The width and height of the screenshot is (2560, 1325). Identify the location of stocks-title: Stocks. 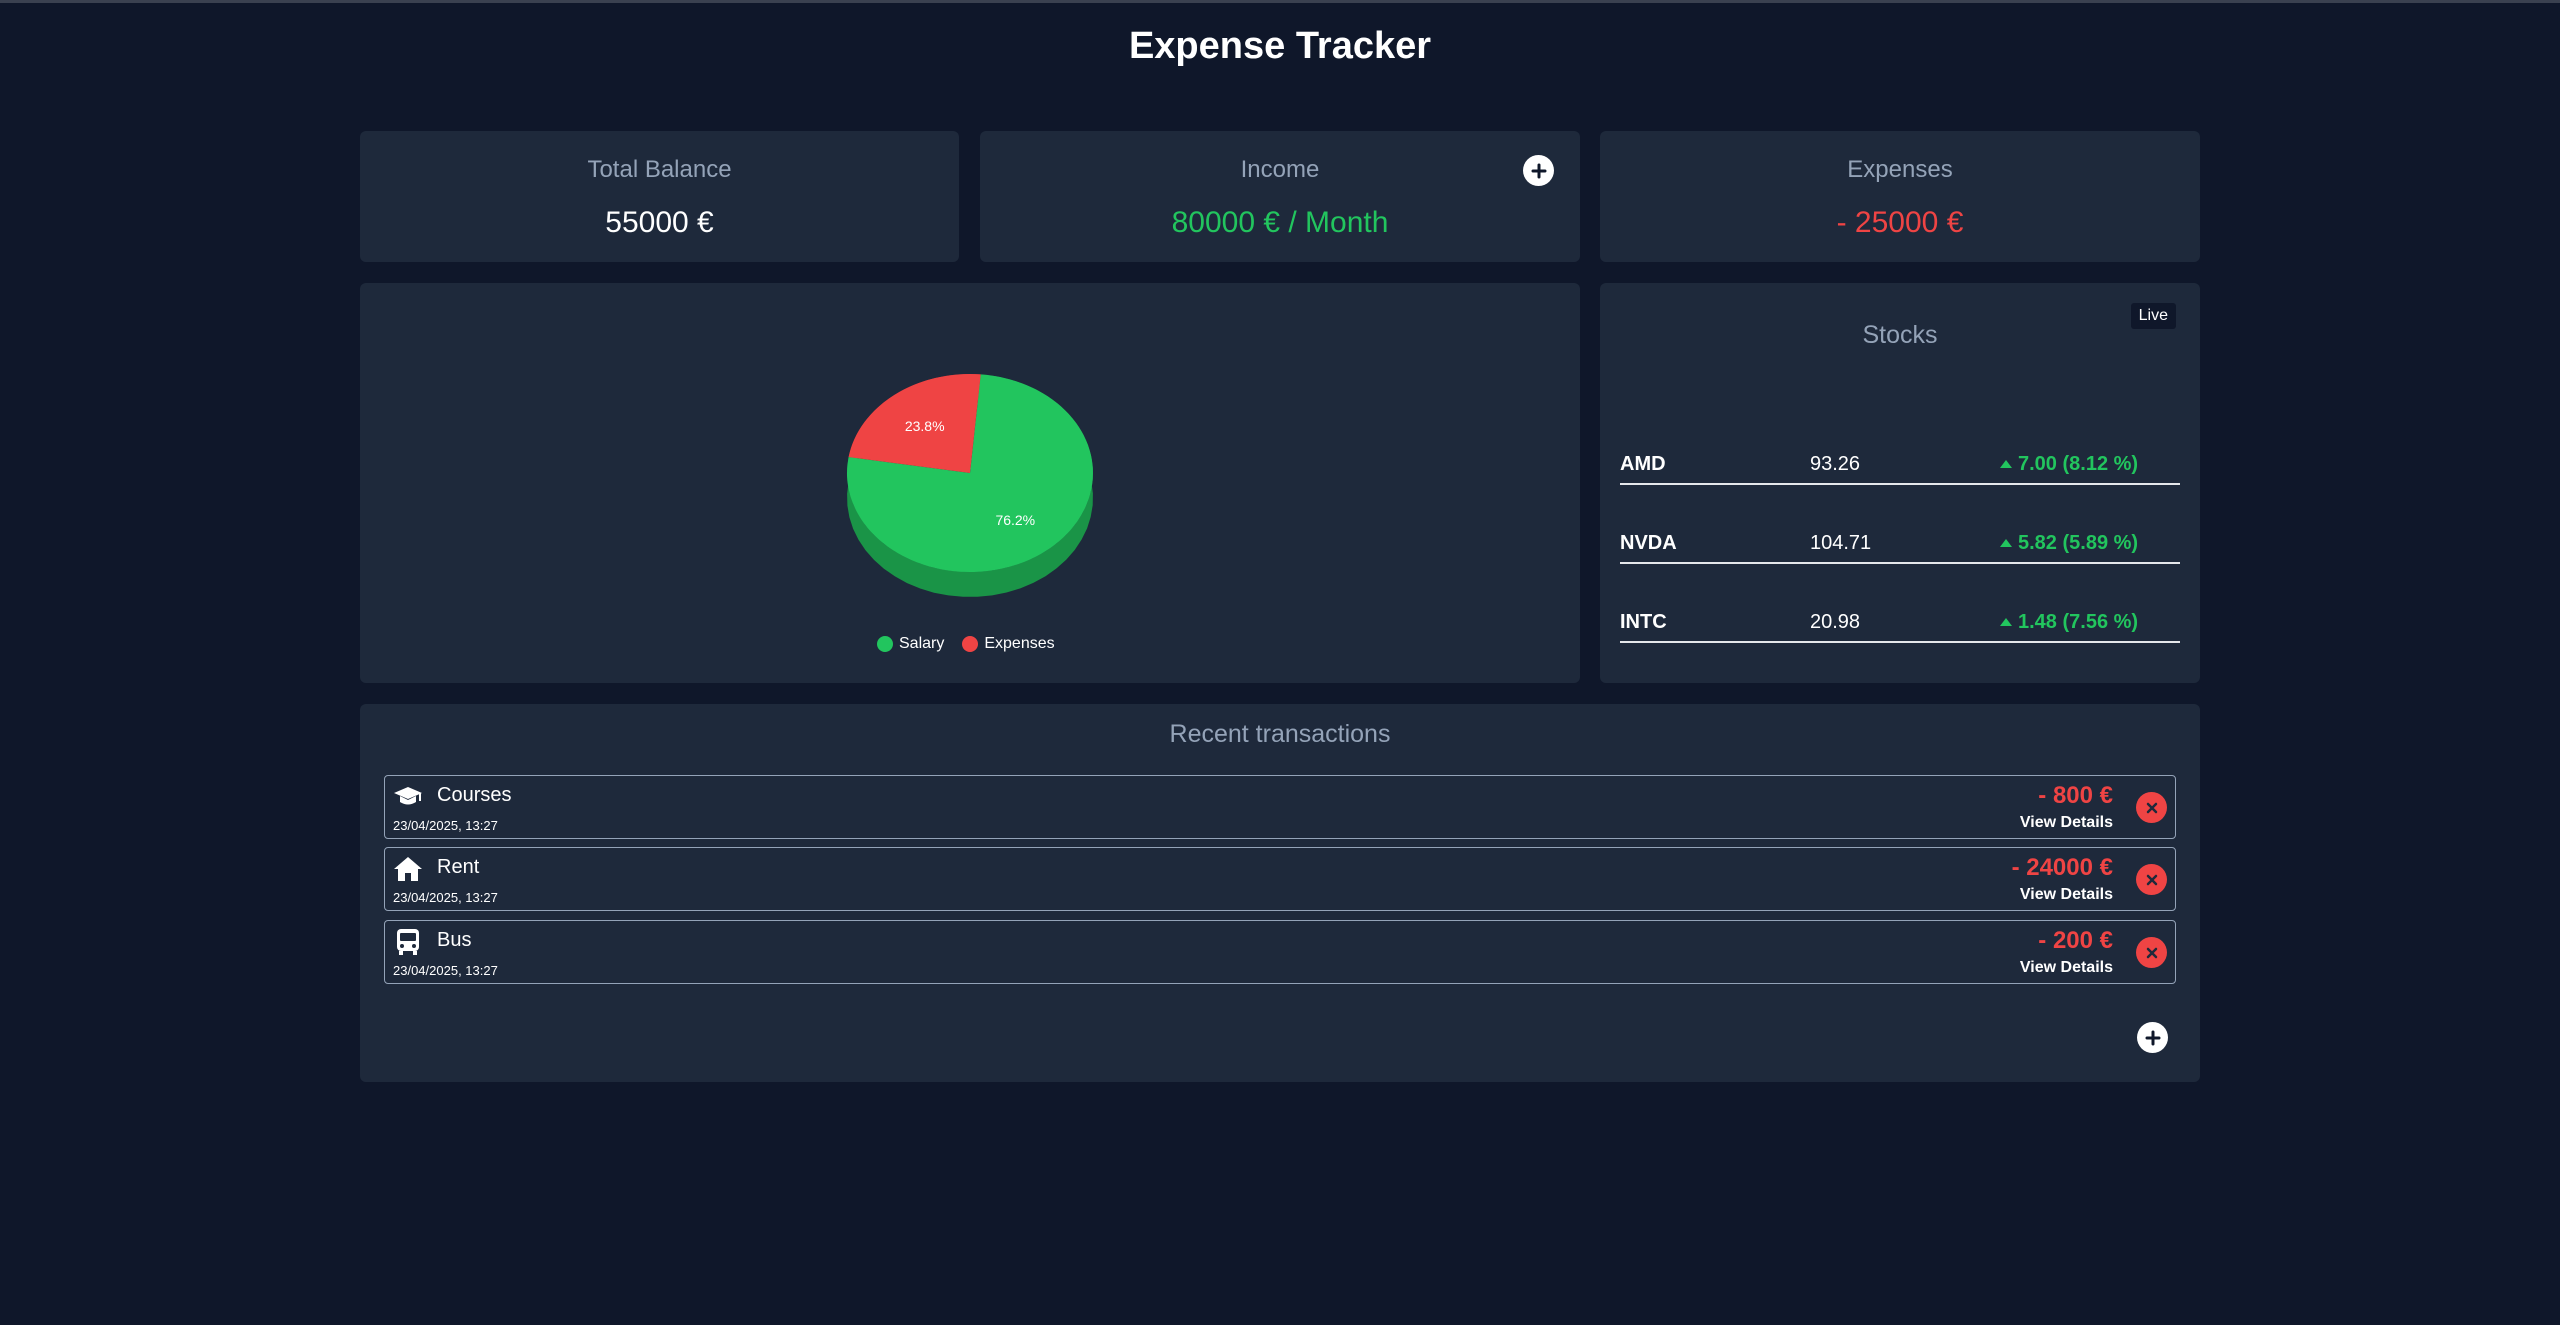
(1900, 335).